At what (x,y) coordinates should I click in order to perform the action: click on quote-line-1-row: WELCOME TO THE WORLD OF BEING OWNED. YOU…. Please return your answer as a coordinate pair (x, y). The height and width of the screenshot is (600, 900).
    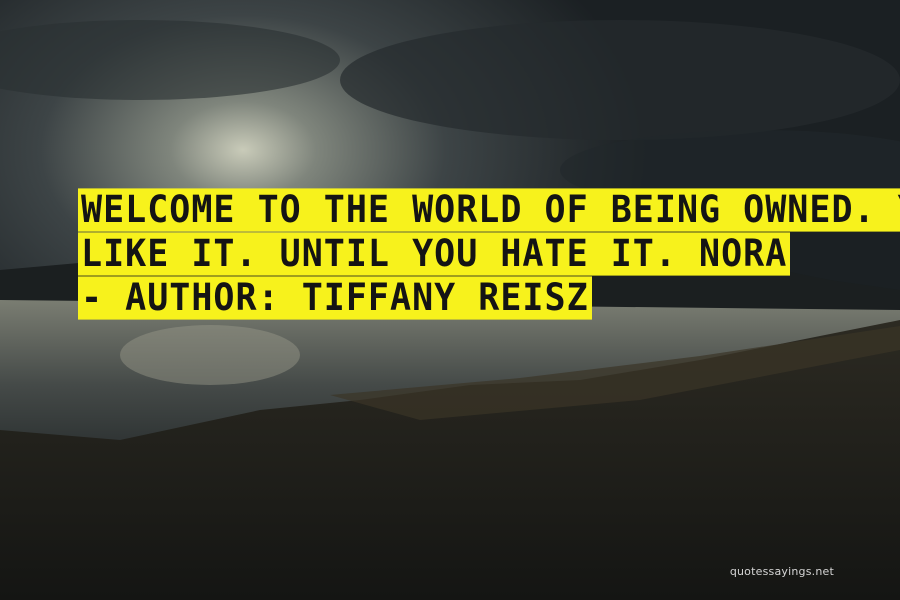
    Looking at the image, I should click on (489, 211).